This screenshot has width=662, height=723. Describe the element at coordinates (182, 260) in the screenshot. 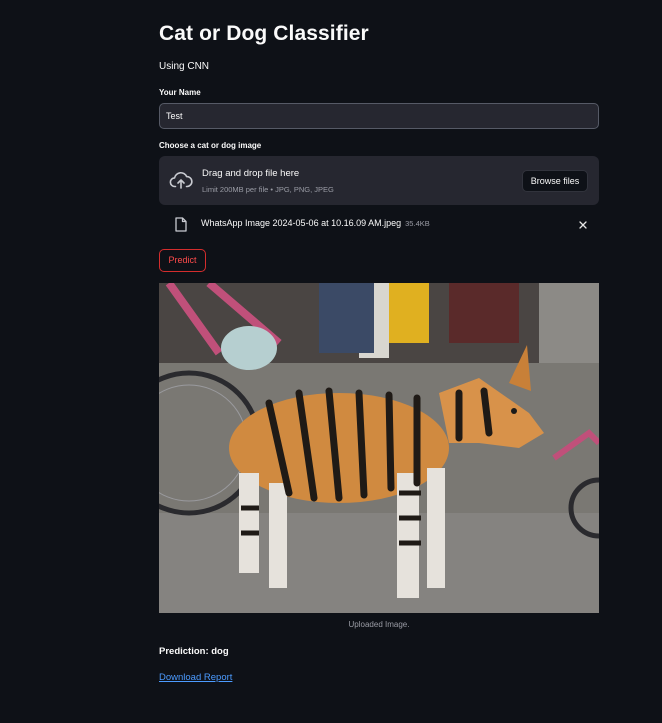

I see `predict-button: Predict` at that location.